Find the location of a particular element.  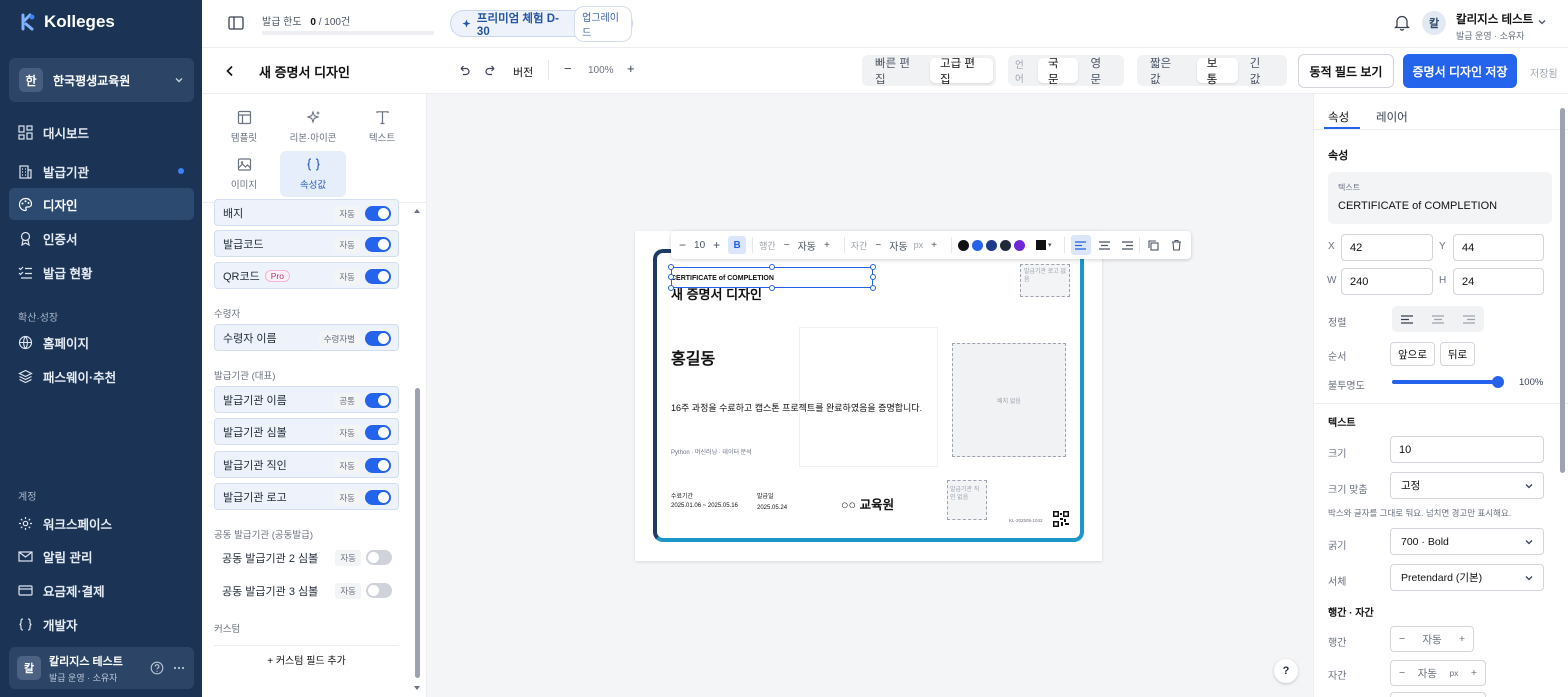

send-backward-button: 뒤로 is located at coordinates (1457, 354).